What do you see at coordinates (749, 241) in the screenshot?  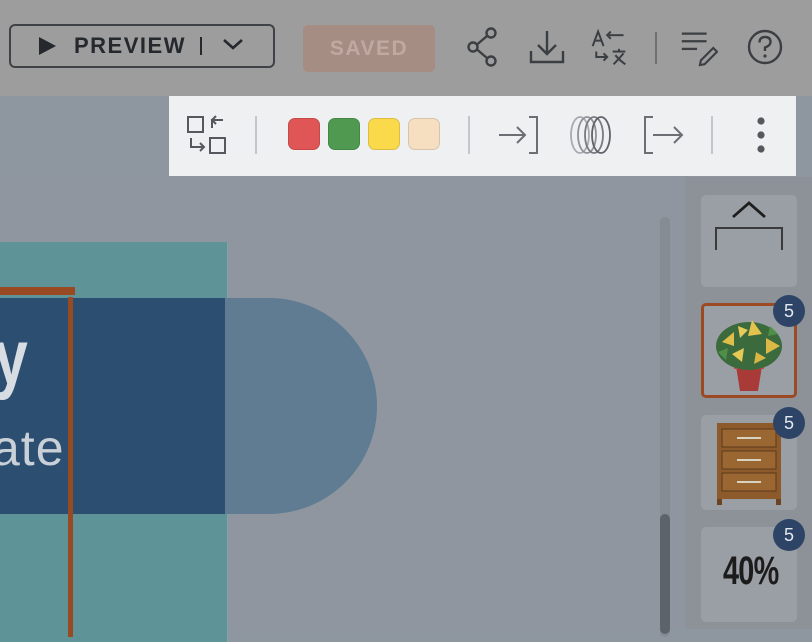 I see `thumbnail-partial` at bounding box center [749, 241].